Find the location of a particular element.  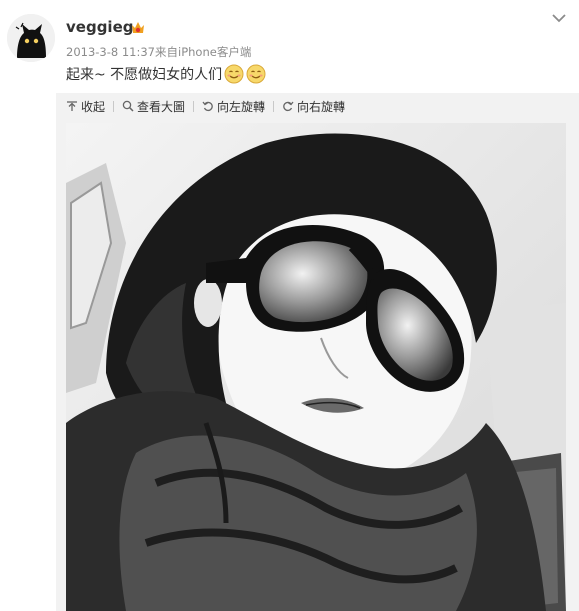

timestamp: 2013-3-8 11:37 is located at coordinates (110, 52).